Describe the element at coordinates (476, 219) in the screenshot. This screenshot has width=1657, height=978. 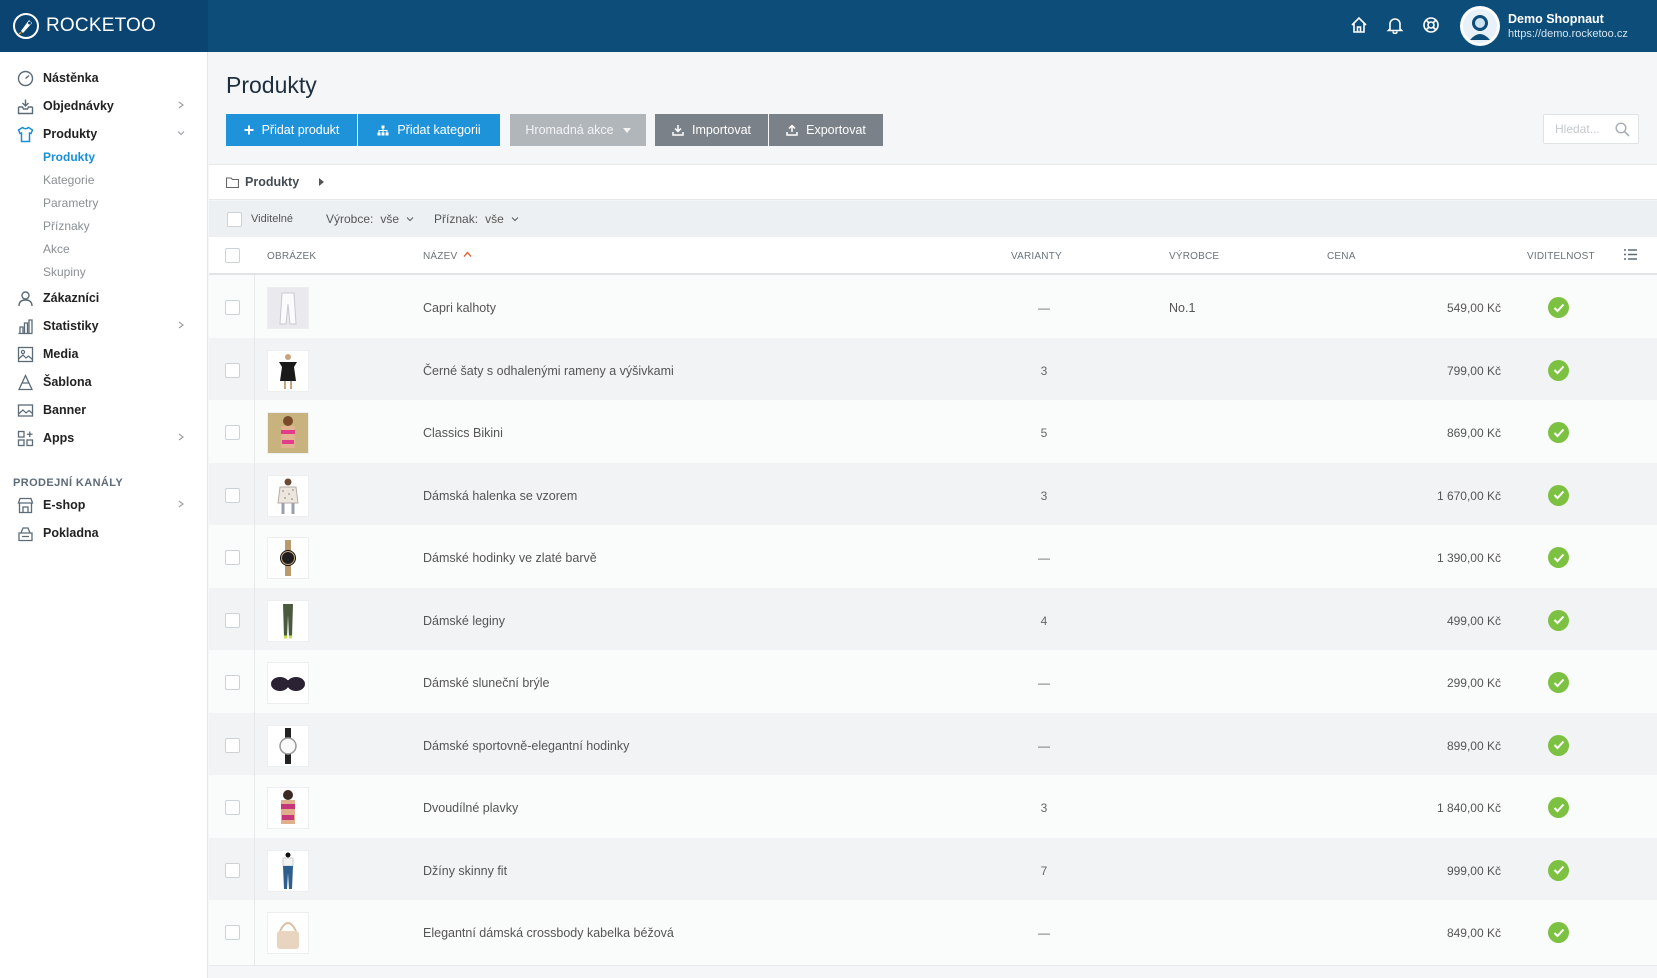
I see `flag-filter: Příznak: vše` at that location.